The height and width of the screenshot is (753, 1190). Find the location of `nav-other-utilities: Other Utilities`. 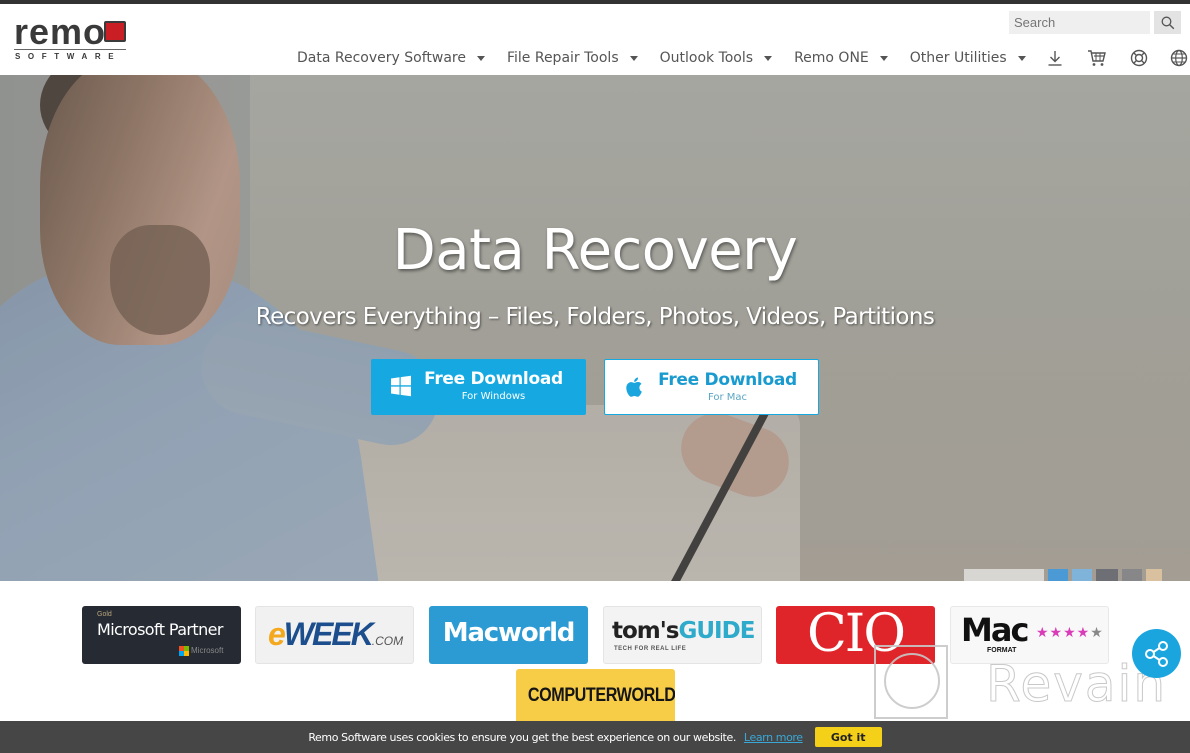

nav-other-utilities: Other Utilities is located at coordinates (968, 58).